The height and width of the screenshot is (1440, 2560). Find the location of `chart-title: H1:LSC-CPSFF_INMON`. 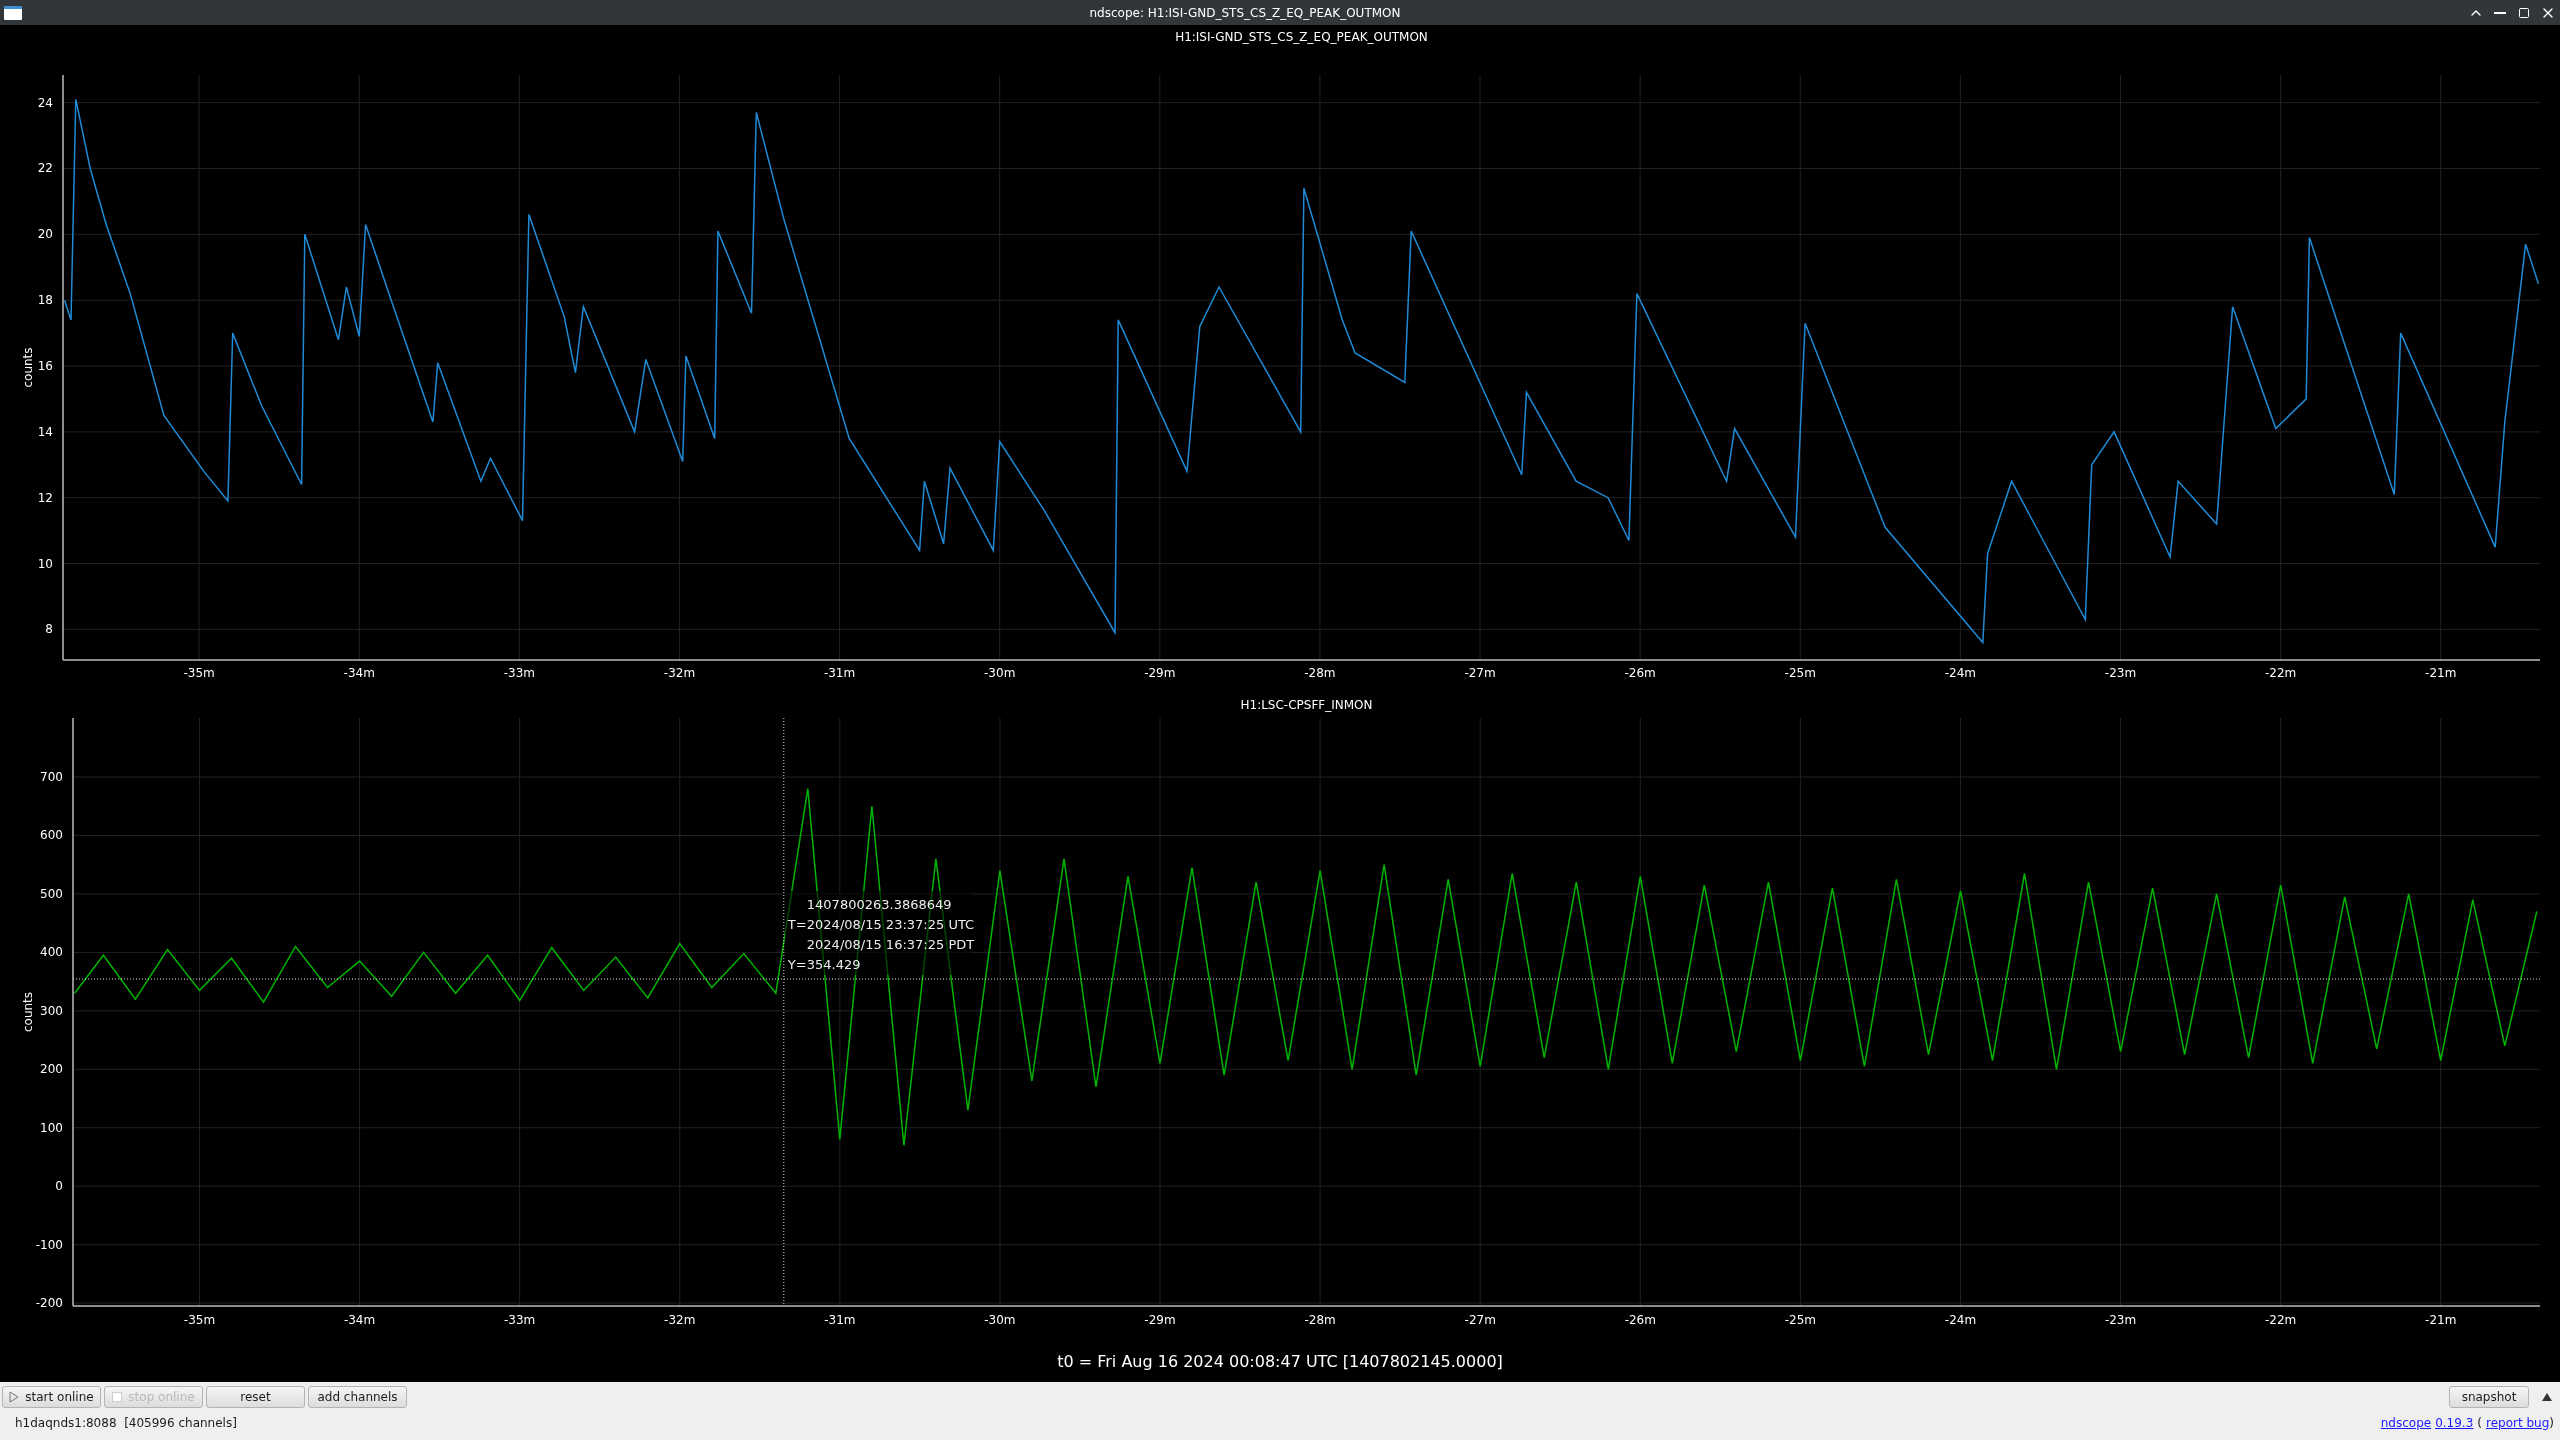

chart-title: H1:LSC-CPSFF_INMON is located at coordinates (1306, 705).